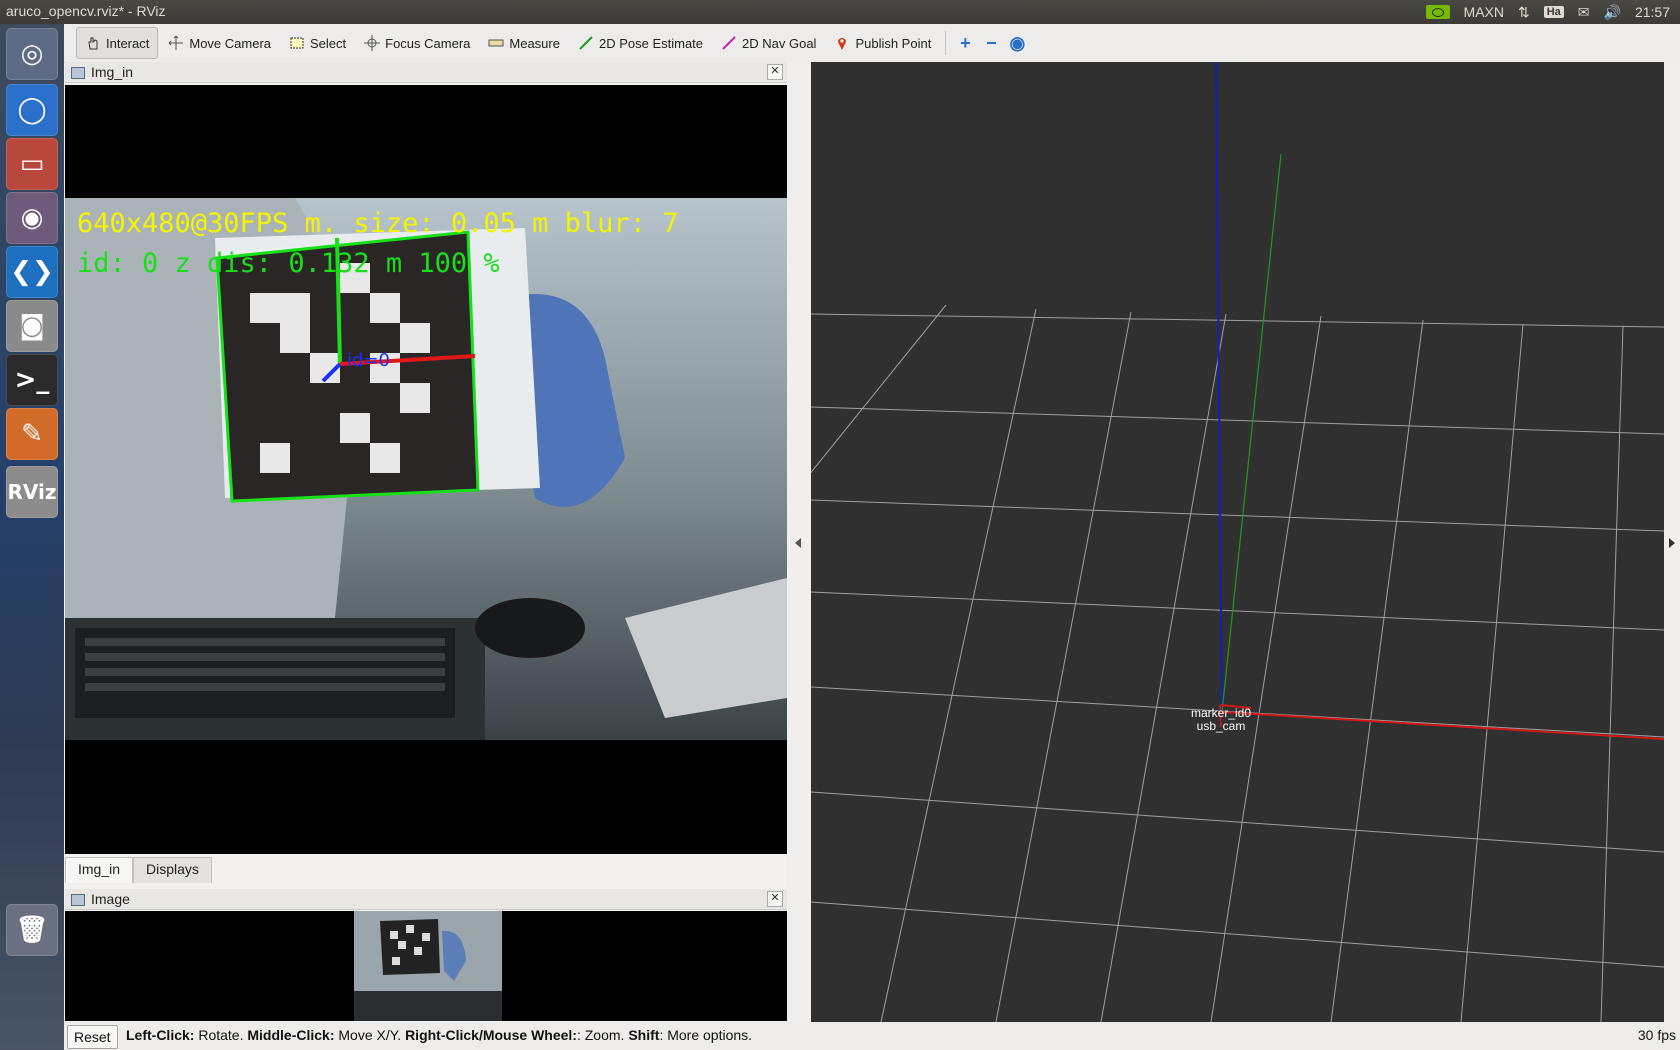 This screenshot has width=1680, height=1050. What do you see at coordinates (176, 43) in the screenshot?
I see `move-camera-icon` at bounding box center [176, 43].